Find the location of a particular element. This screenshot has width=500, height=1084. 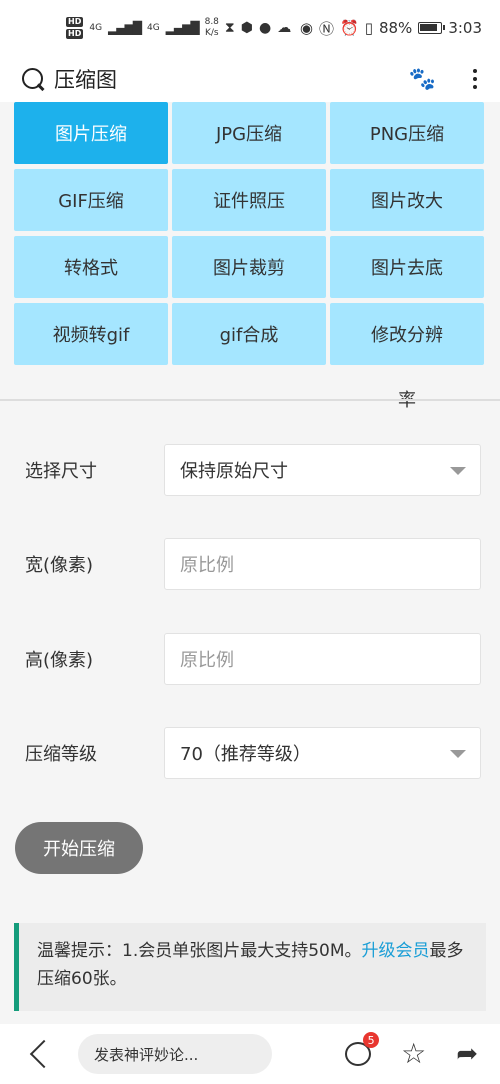

tool-tile-gif-merge: gif合成 is located at coordinates (249, 334).